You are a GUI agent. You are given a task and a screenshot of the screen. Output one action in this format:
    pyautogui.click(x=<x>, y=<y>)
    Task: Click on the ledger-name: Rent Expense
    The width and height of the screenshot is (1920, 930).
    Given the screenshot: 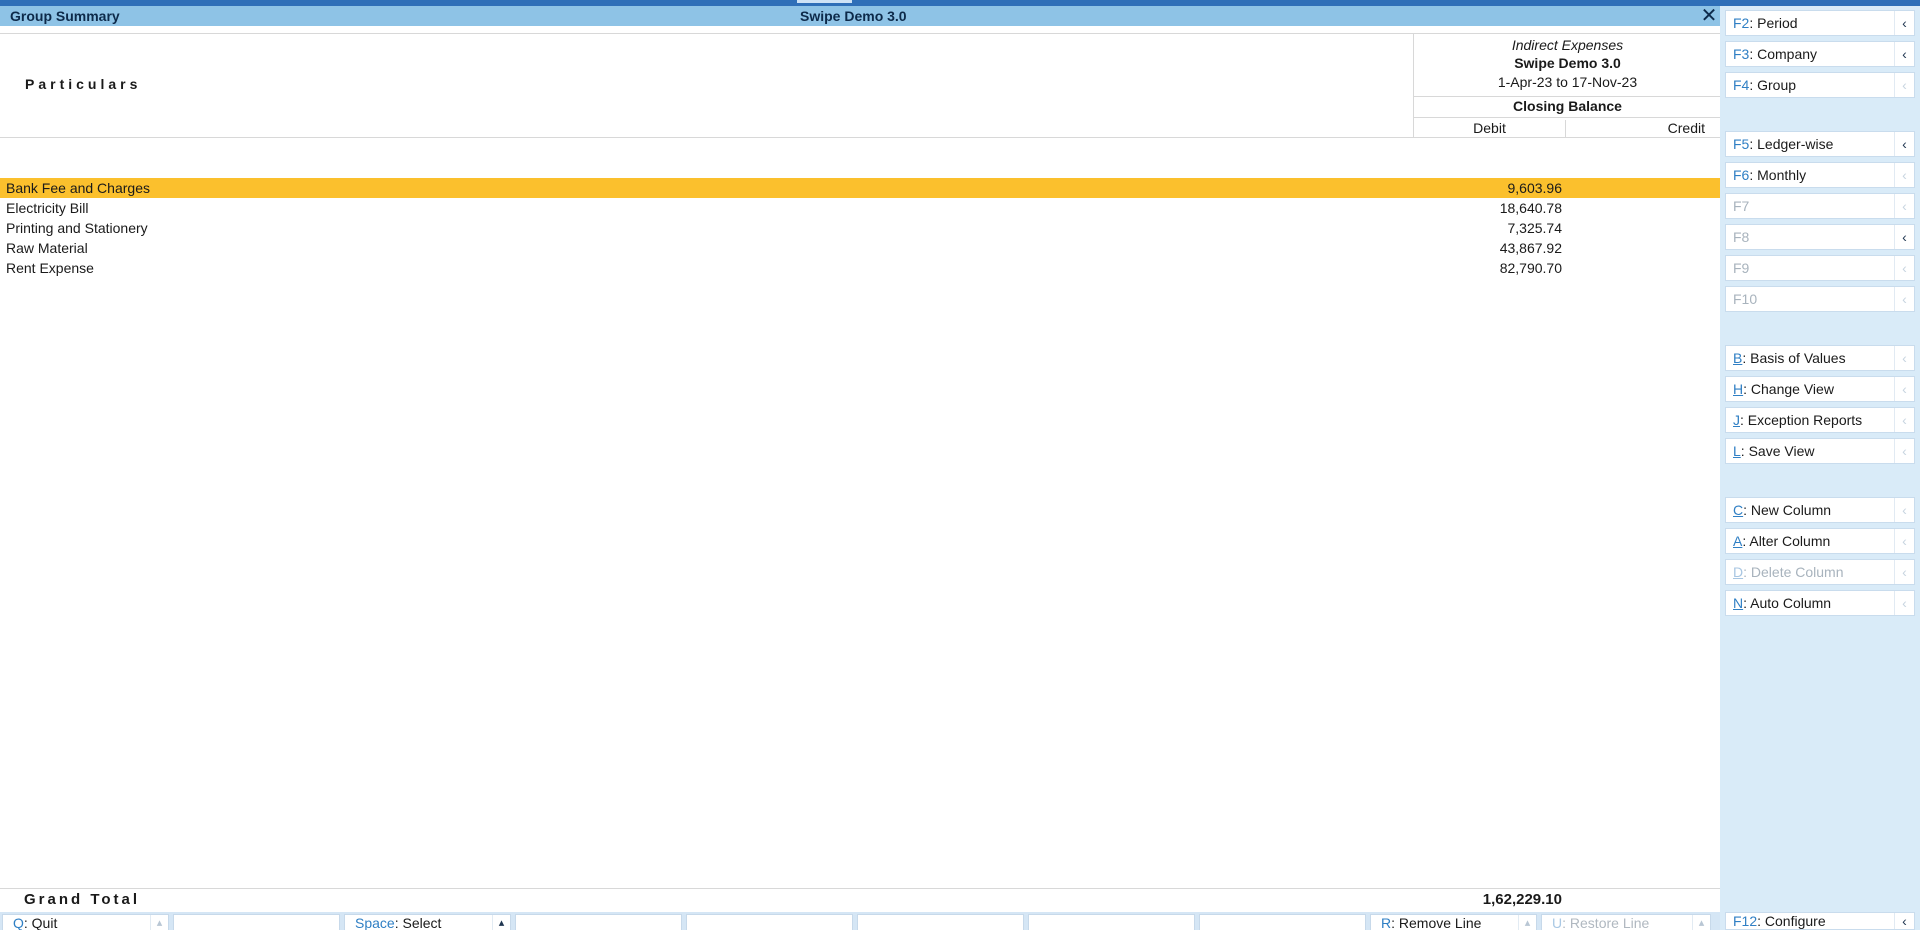 What is the action you would take?
    pyautogui.click(x=50, y=268)
    